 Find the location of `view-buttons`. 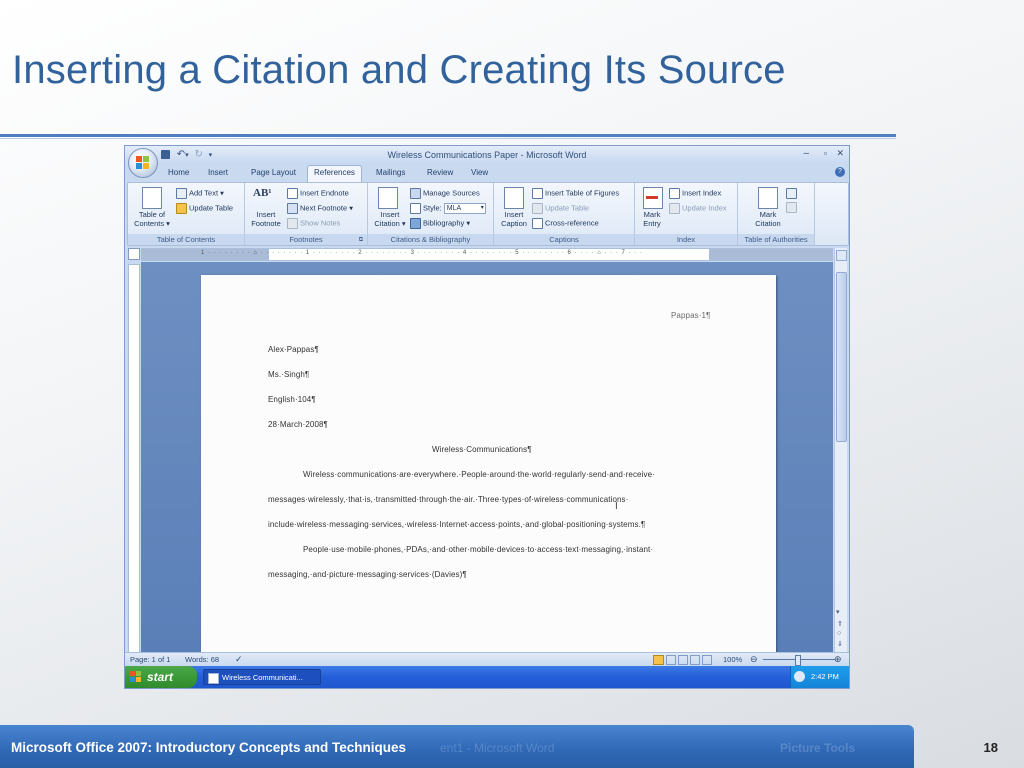

view-buttons is located at coordinates (683, 660).